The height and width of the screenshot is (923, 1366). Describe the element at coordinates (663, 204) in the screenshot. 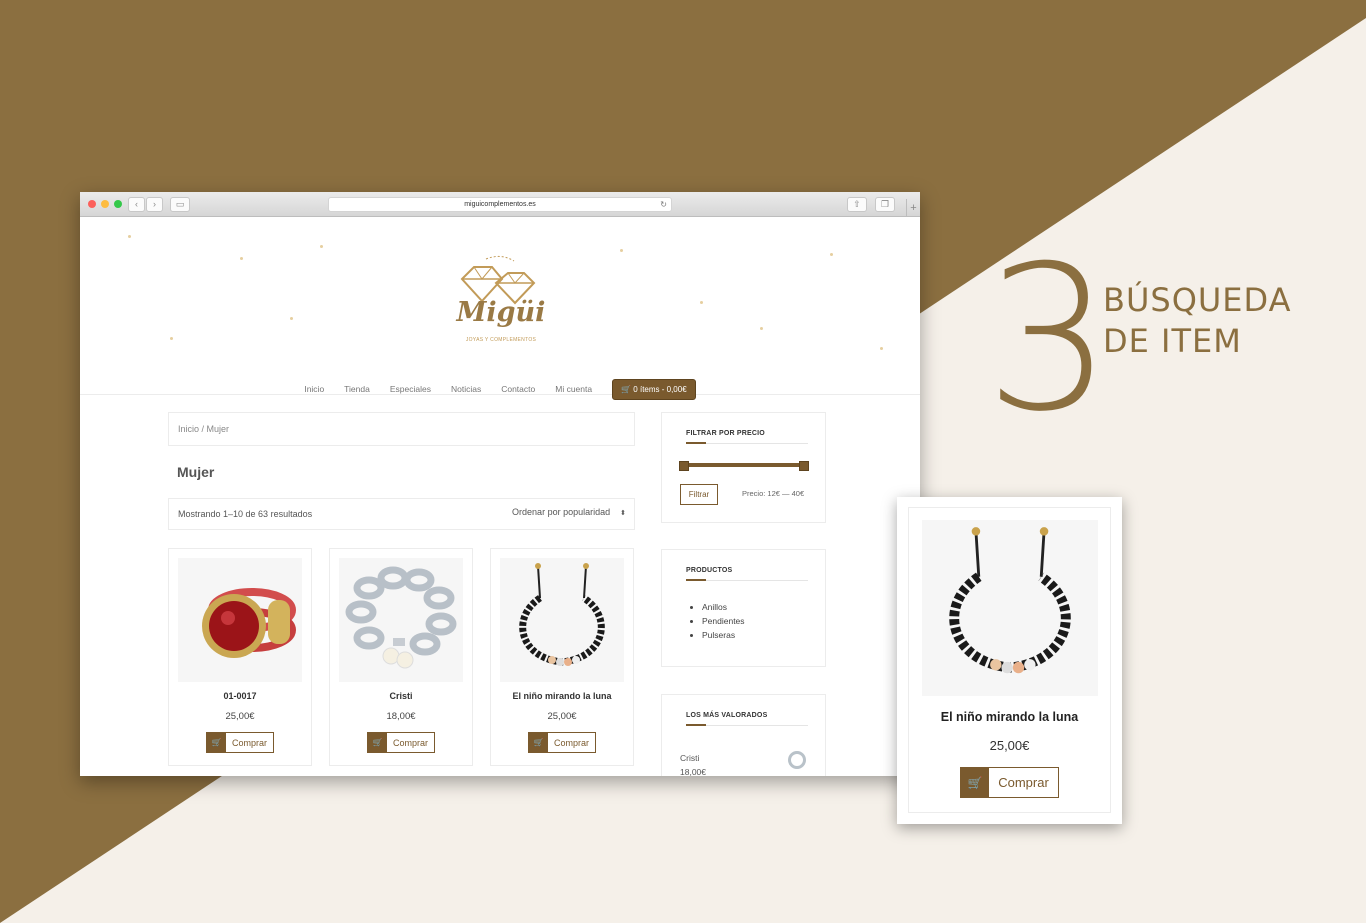

I see `reload-icon: ↻` at that location.